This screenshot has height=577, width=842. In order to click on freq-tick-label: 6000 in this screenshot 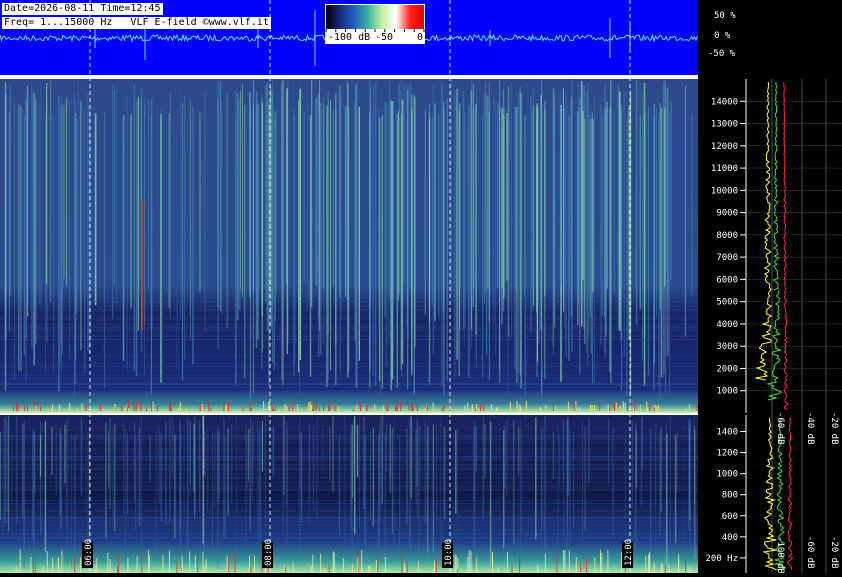, I will do `click(727, 280)`.